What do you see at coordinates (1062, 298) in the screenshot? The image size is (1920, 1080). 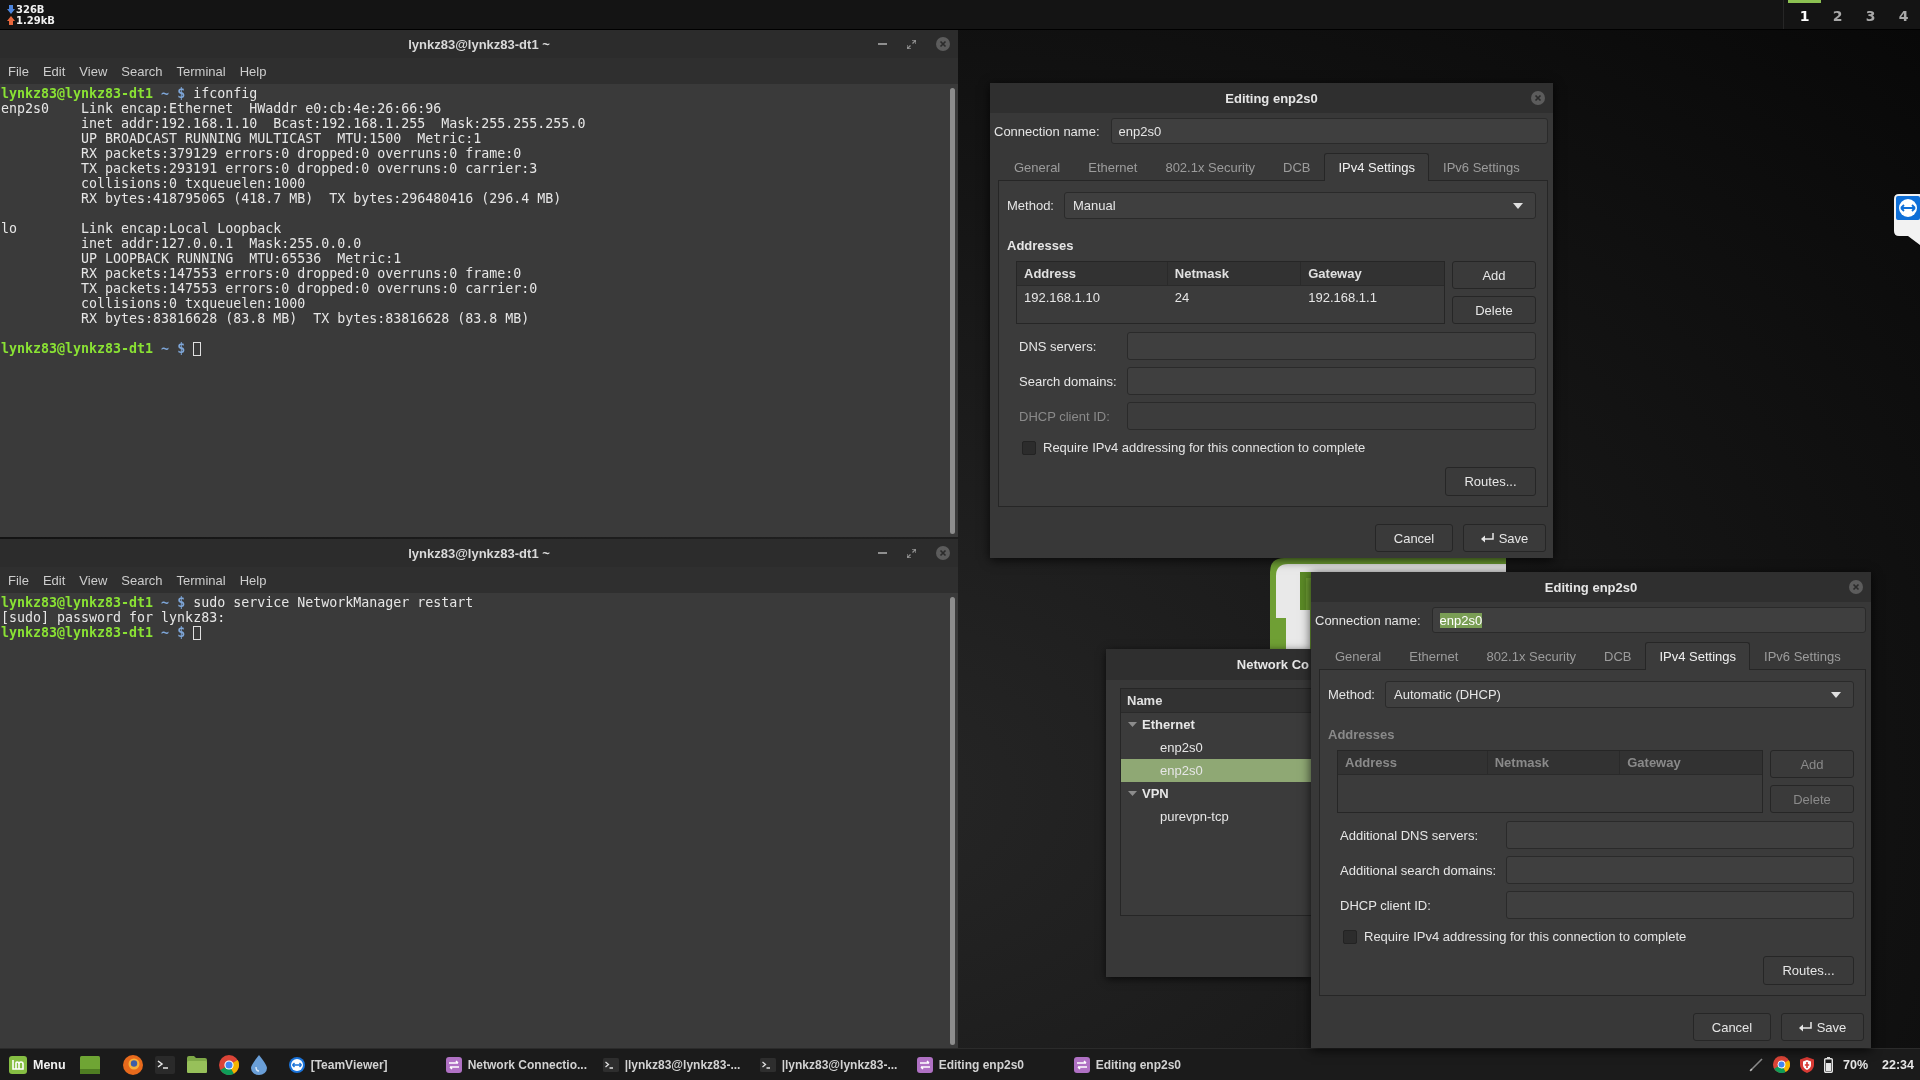 I see `table-cell-text: 192.168.1.10` at bounding box center [1062, 298].